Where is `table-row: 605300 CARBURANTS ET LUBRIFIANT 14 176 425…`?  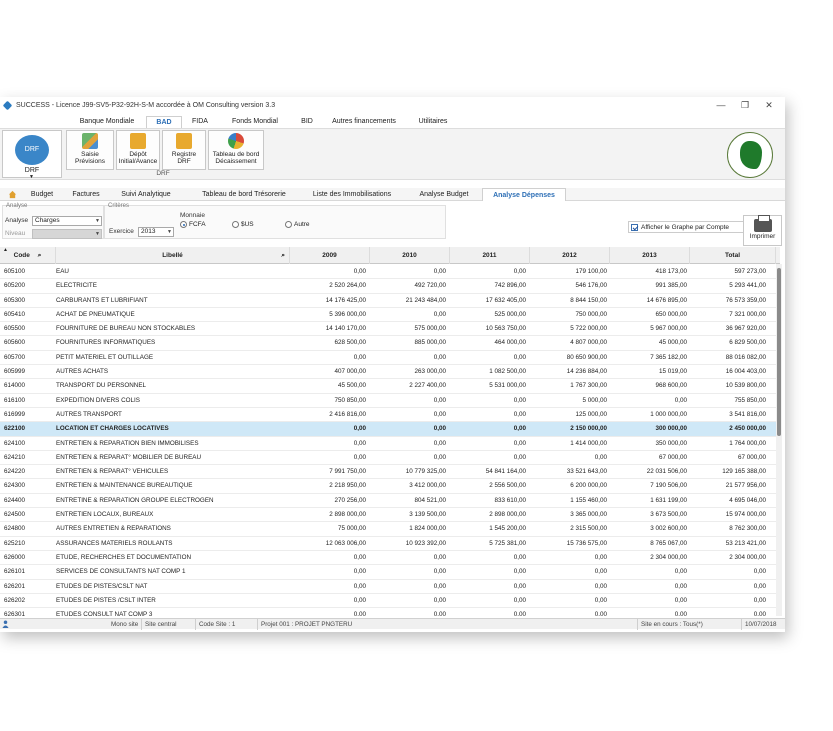
table-row: 605300 CARBURANTS ET LUBRIFIANT 14 176 425… is located at coordinates (388, 301).